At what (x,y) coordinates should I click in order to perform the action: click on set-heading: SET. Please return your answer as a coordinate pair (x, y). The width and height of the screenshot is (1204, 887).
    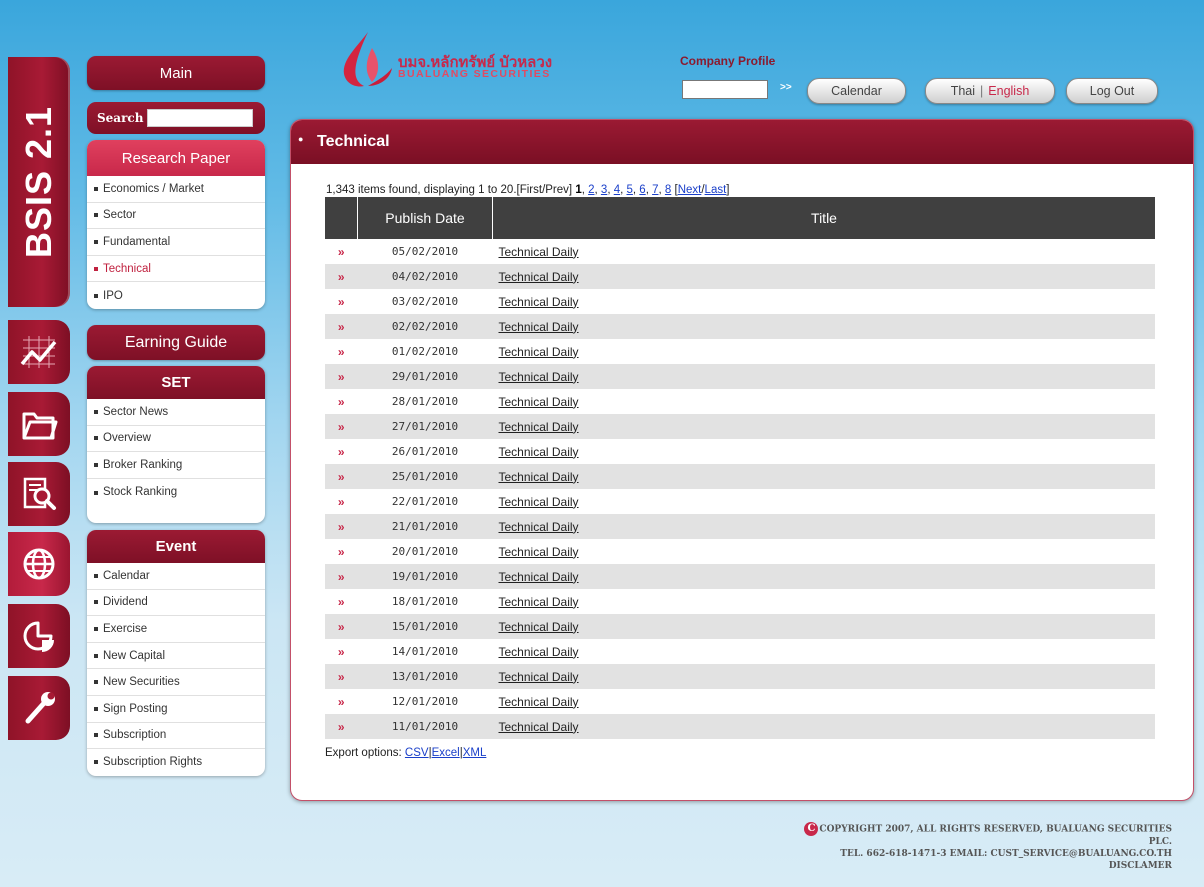
    Looking at the image, I should click on (176, 382).